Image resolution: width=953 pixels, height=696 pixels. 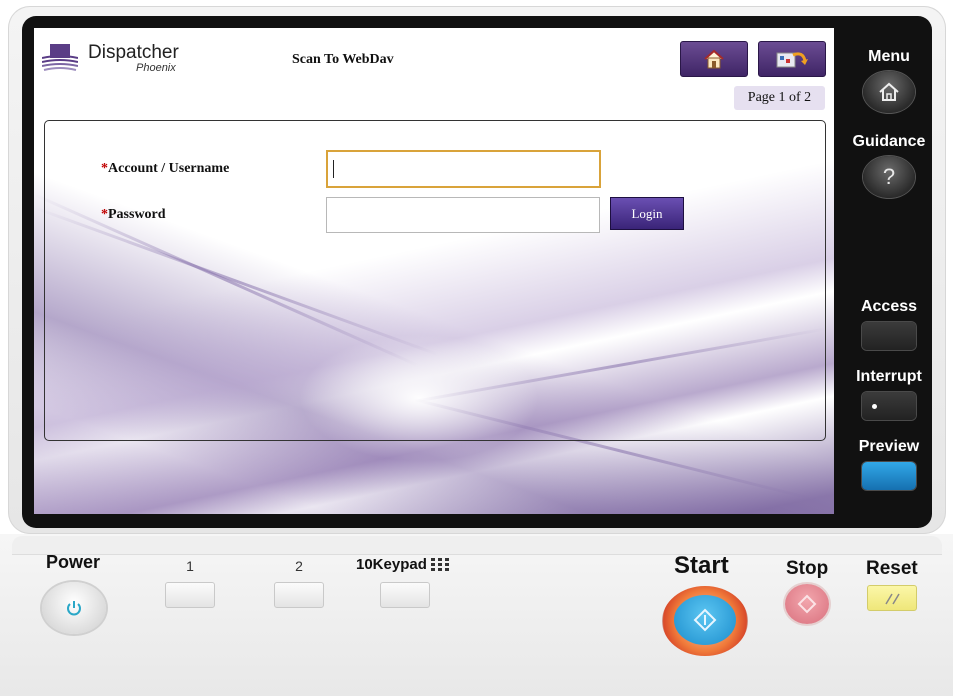 I want to click on power-icon, so click(x=74, y=608).